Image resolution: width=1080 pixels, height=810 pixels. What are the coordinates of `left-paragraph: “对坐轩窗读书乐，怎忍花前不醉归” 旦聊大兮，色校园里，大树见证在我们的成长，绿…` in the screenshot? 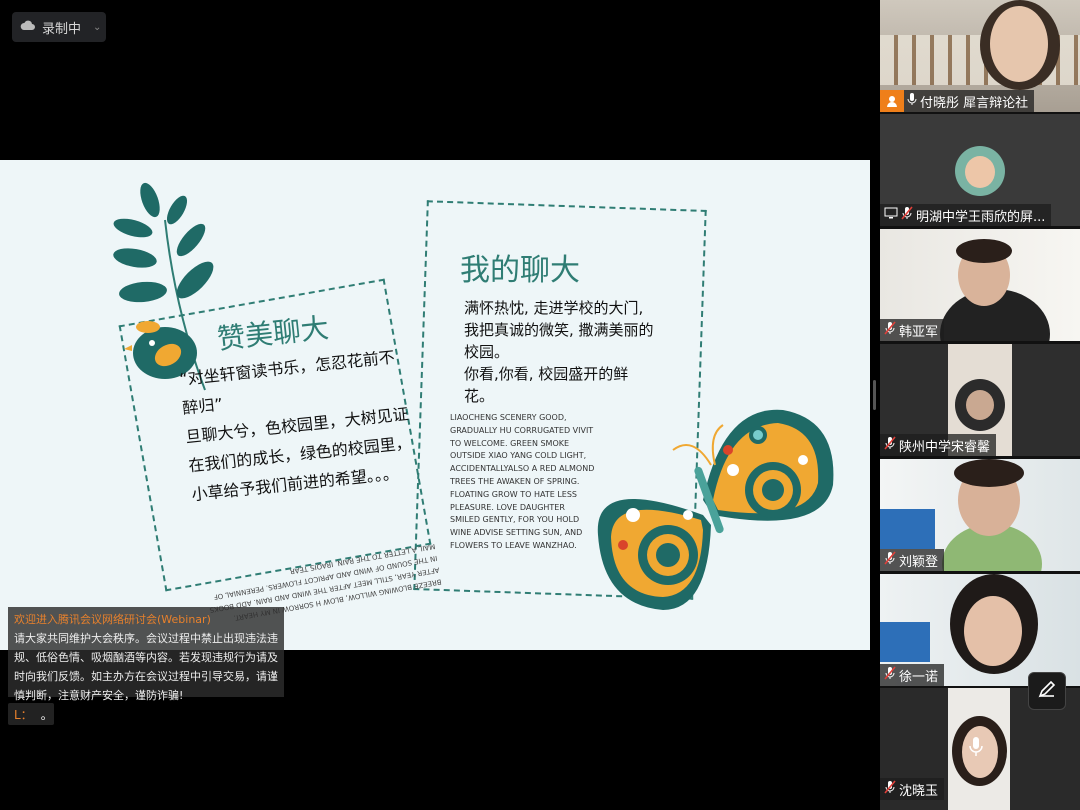 It's located at (300, 425).